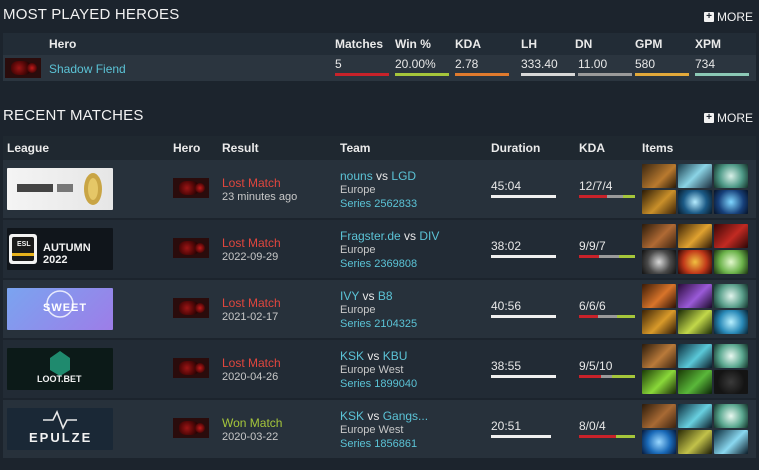 This screenshot has width=759, height=470. What do you see at coordinates (403, 176) in the screenshot?
I see `team-b-link: LGD` at bounding box center [403, 176].